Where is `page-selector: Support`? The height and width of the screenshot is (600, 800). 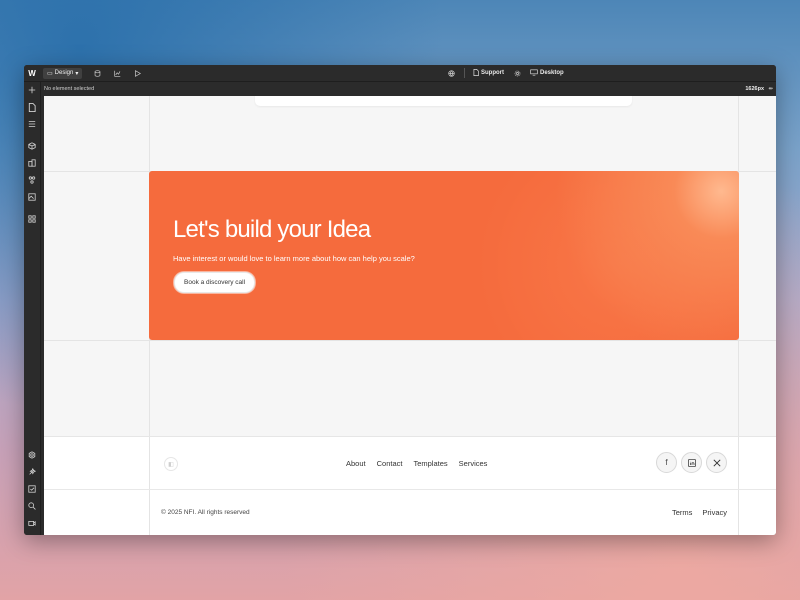 page-selector: Support is located at coordinates (488, 73).